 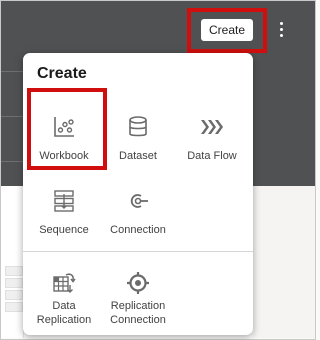 I want to click on connection-icon, so click(x=139, y=201).